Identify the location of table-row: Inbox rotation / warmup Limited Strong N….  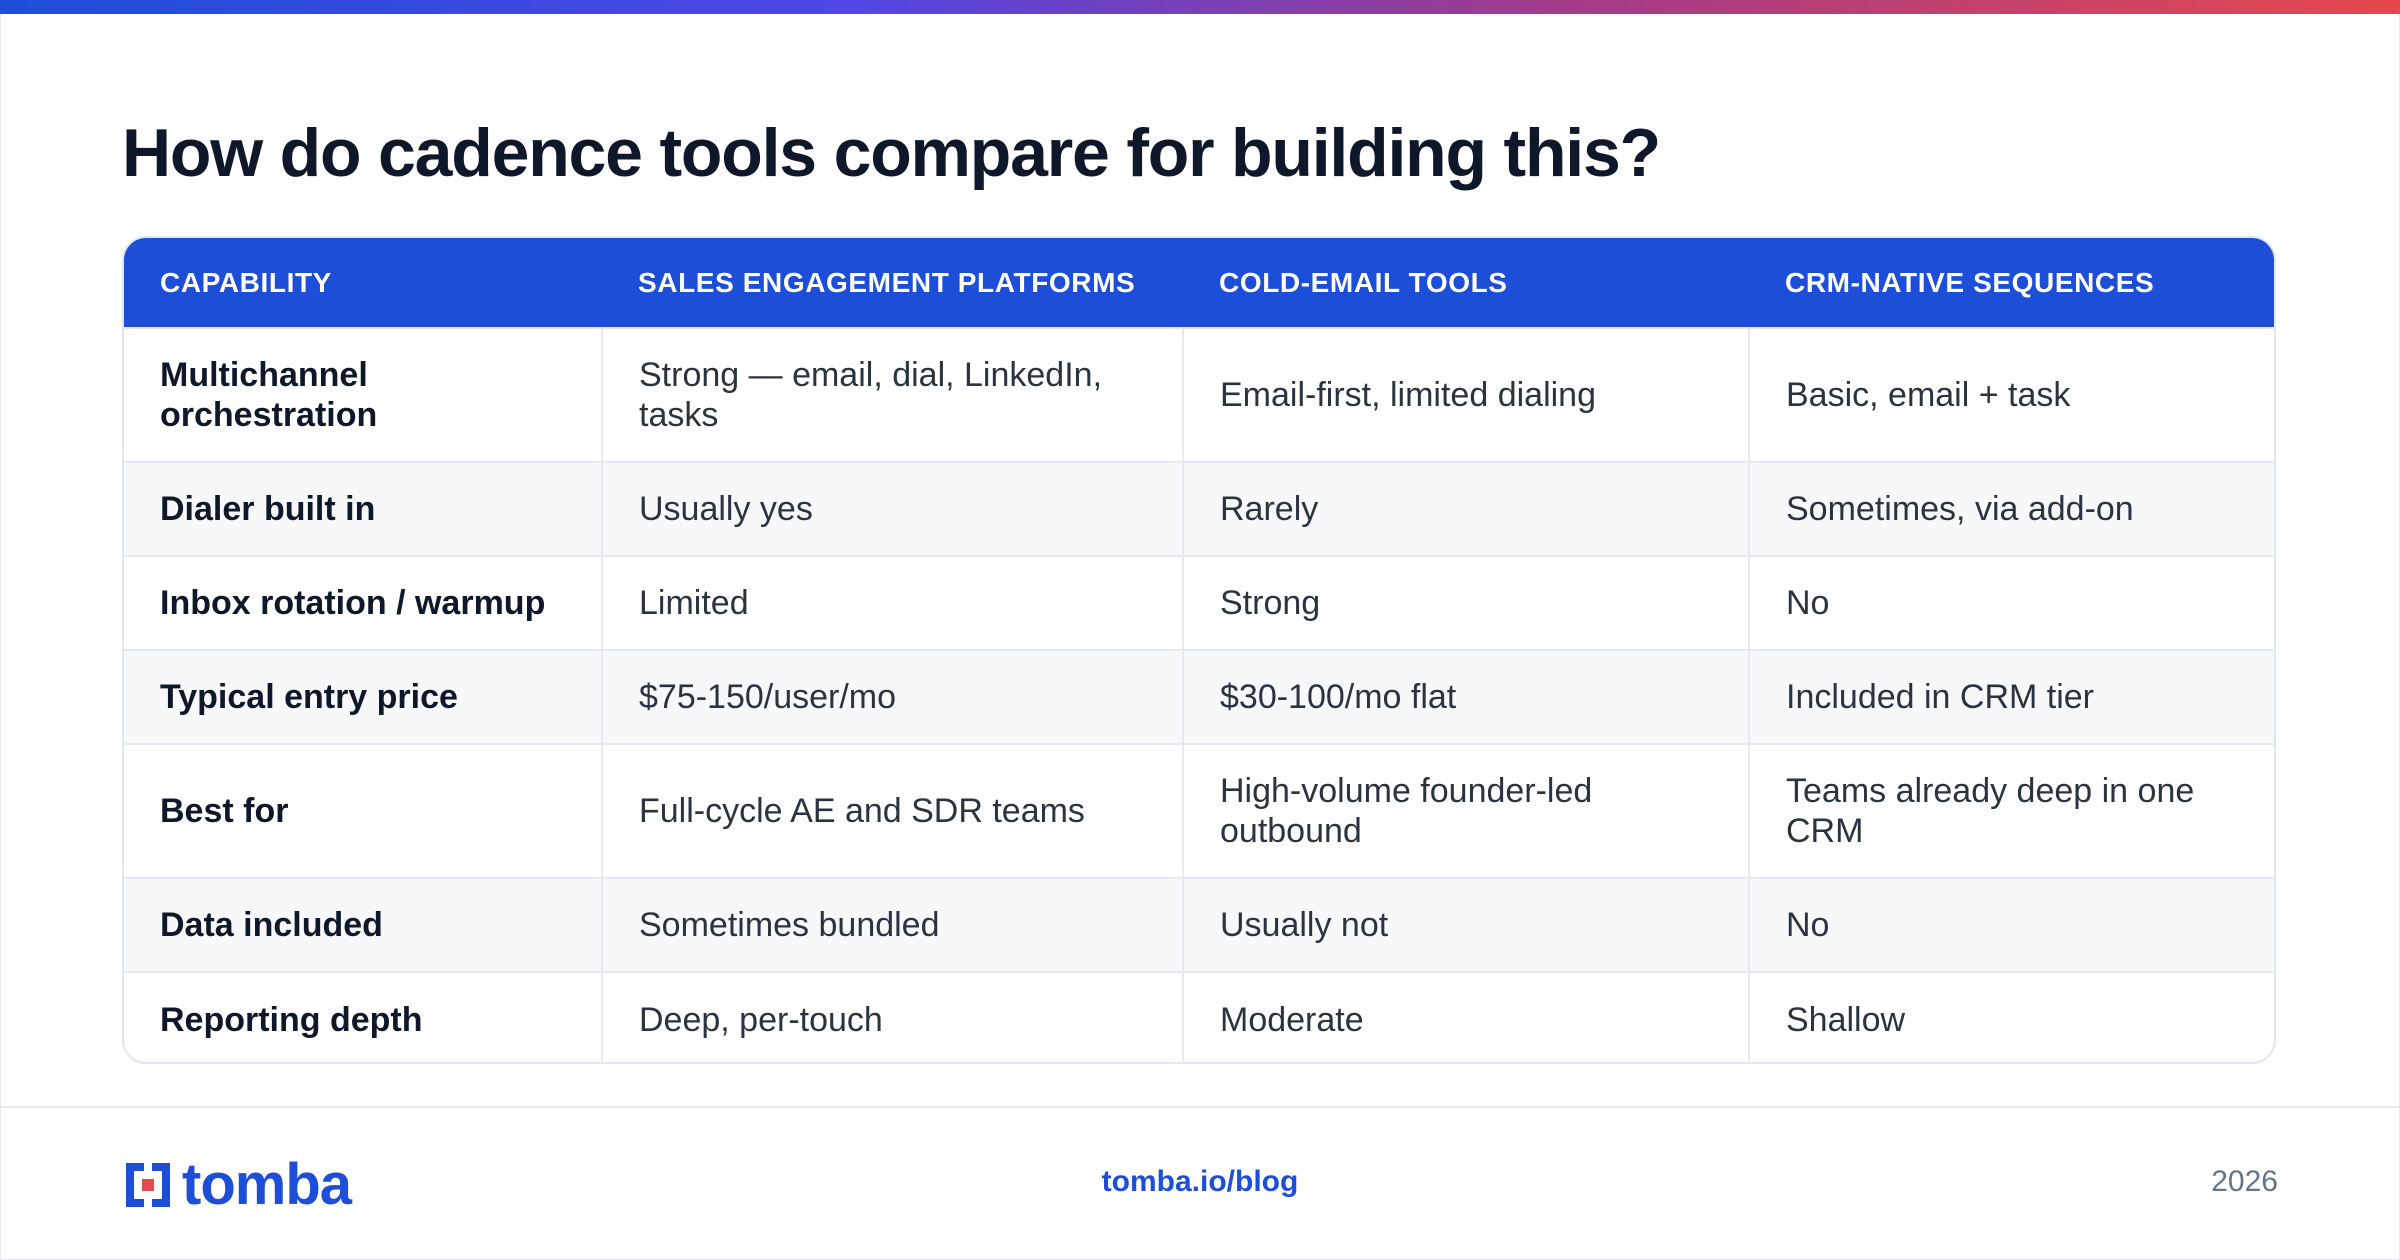
(1199, 602).